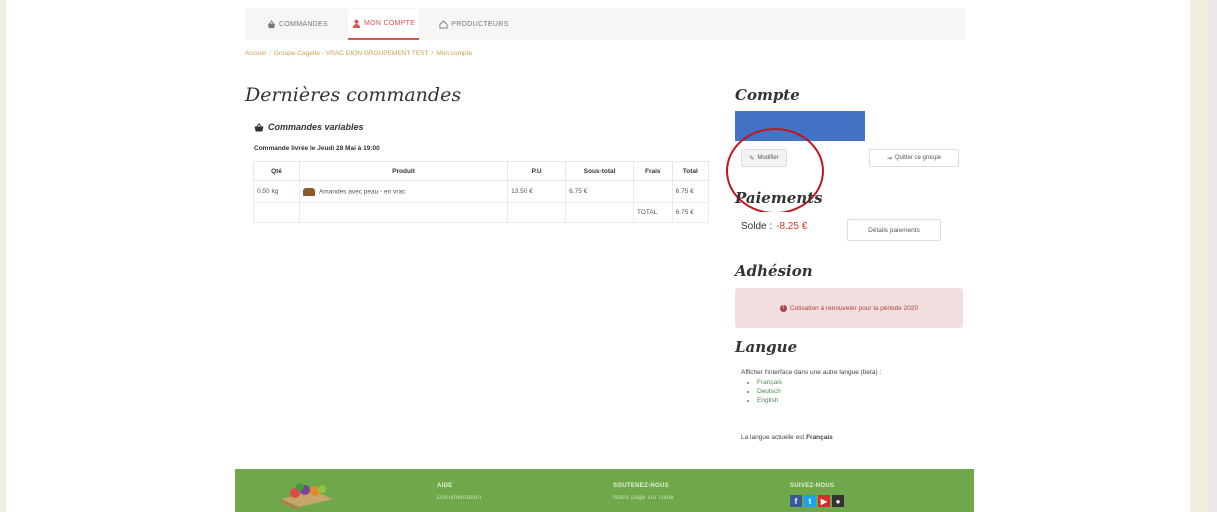  What do you see at coordinates (605, 24) in the screenshot?
I see `top-navigation: COMMANDES MON COMPTE PRODUCTEURS` at bounding box center [605, 24].